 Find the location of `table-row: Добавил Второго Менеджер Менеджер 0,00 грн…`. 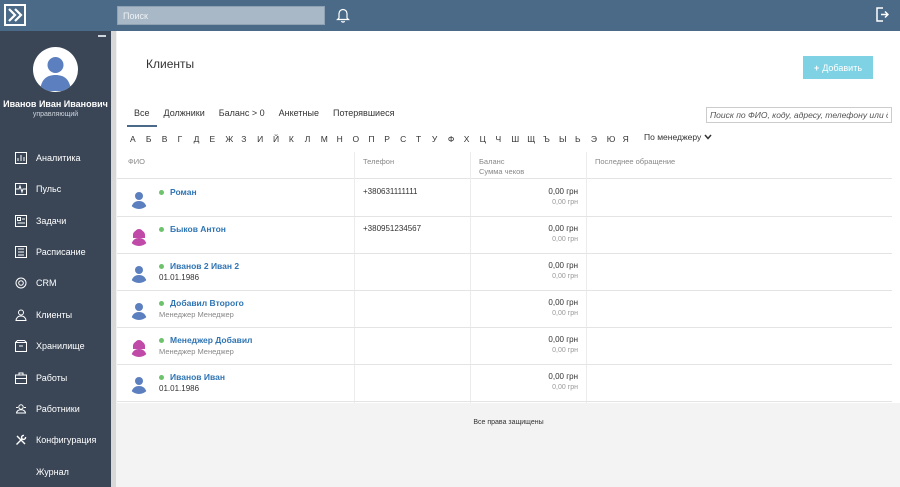

table-row: Добавил Второго Менеджер Менеджер 0,00 грн… is located at coordinates (504, 309).